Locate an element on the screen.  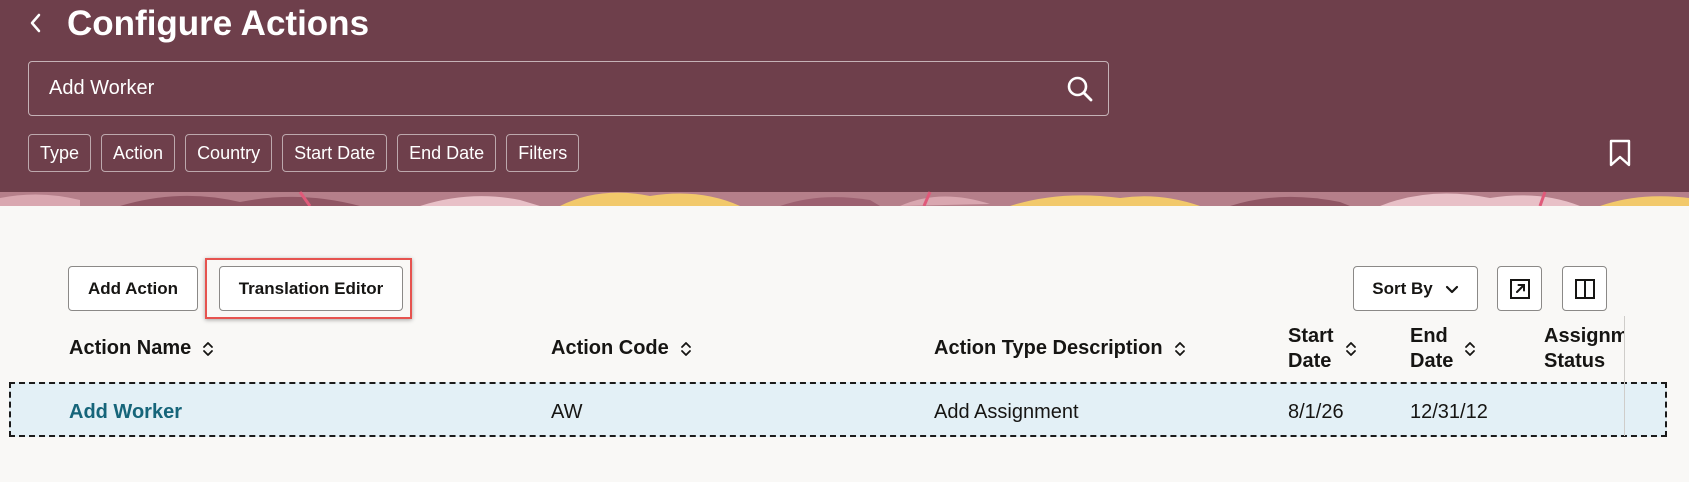
search-input is located at coordinates (549, 88).